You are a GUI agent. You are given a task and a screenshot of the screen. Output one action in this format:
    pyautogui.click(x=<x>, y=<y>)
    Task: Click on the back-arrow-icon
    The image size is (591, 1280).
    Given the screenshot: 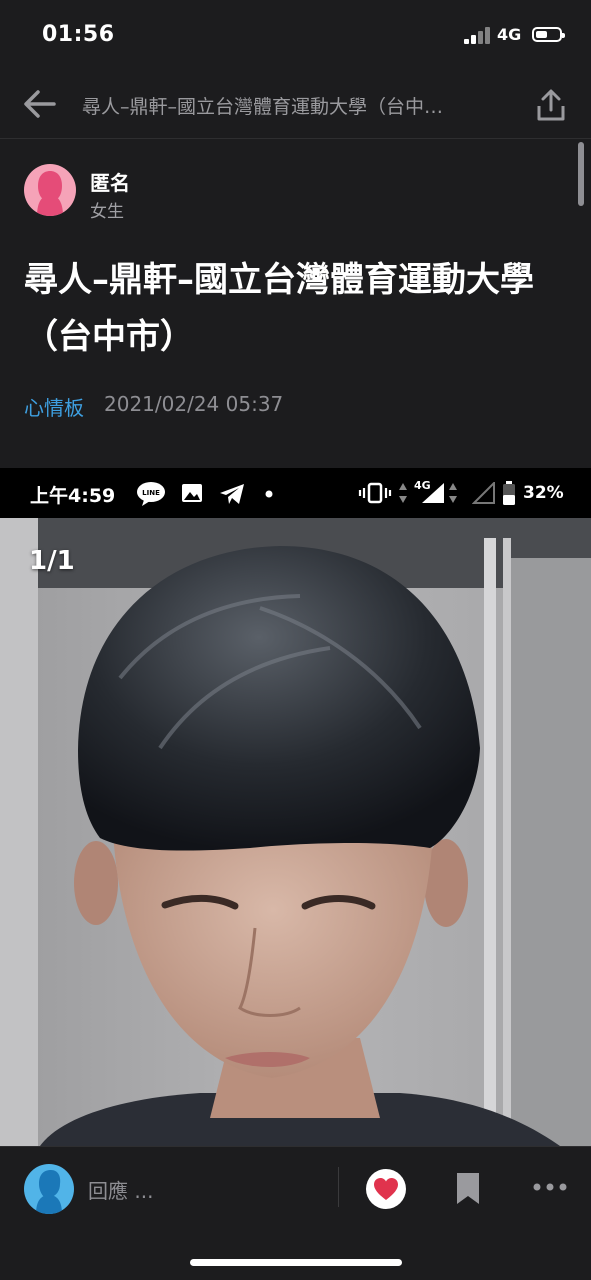 What is the action you would take?
    pyautogui.click(x=40, y=104)
    